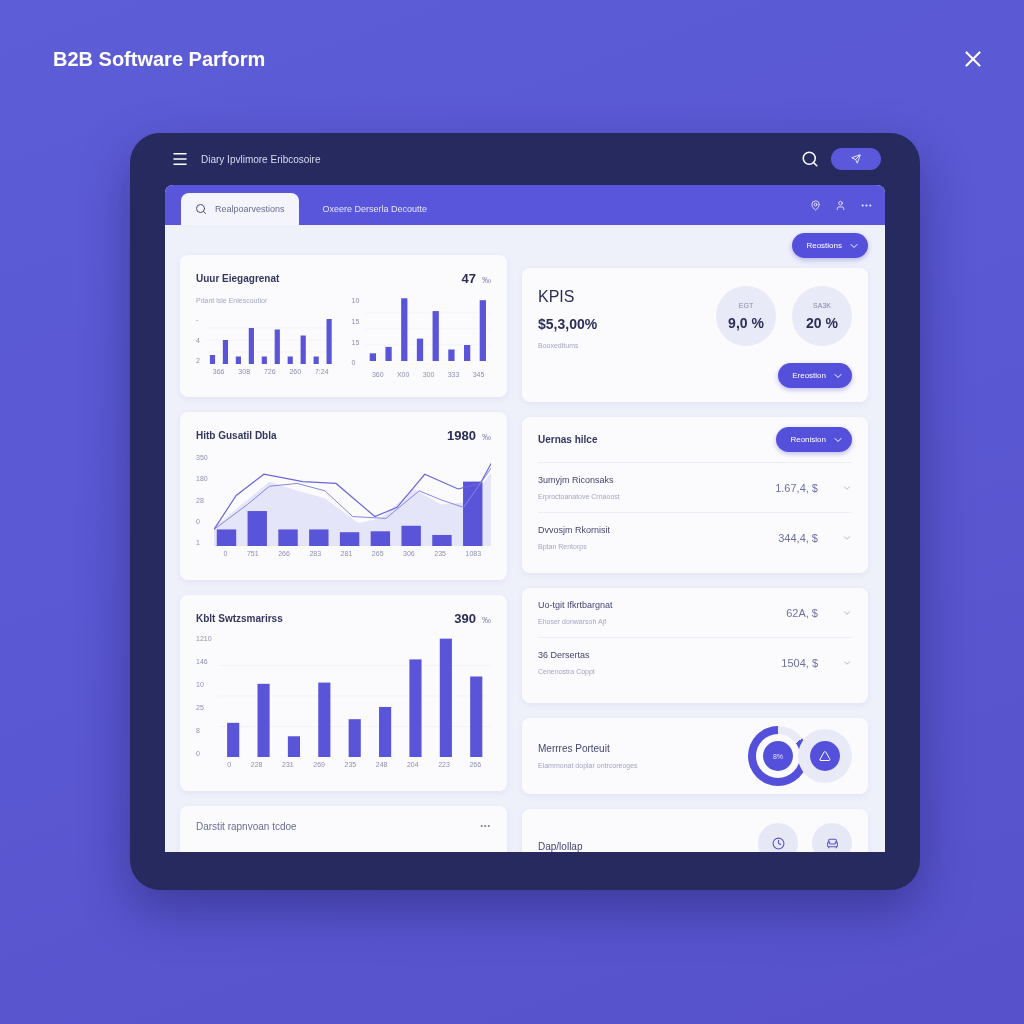  I want to click on clock-button, so click(778, 837).